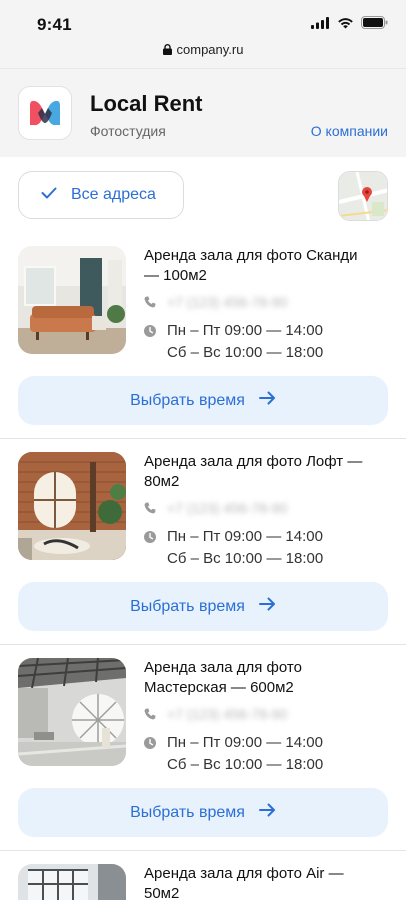 This screenshot has width=406, height=900. I want to click on about-company-link: О компании, so click(349, 131).